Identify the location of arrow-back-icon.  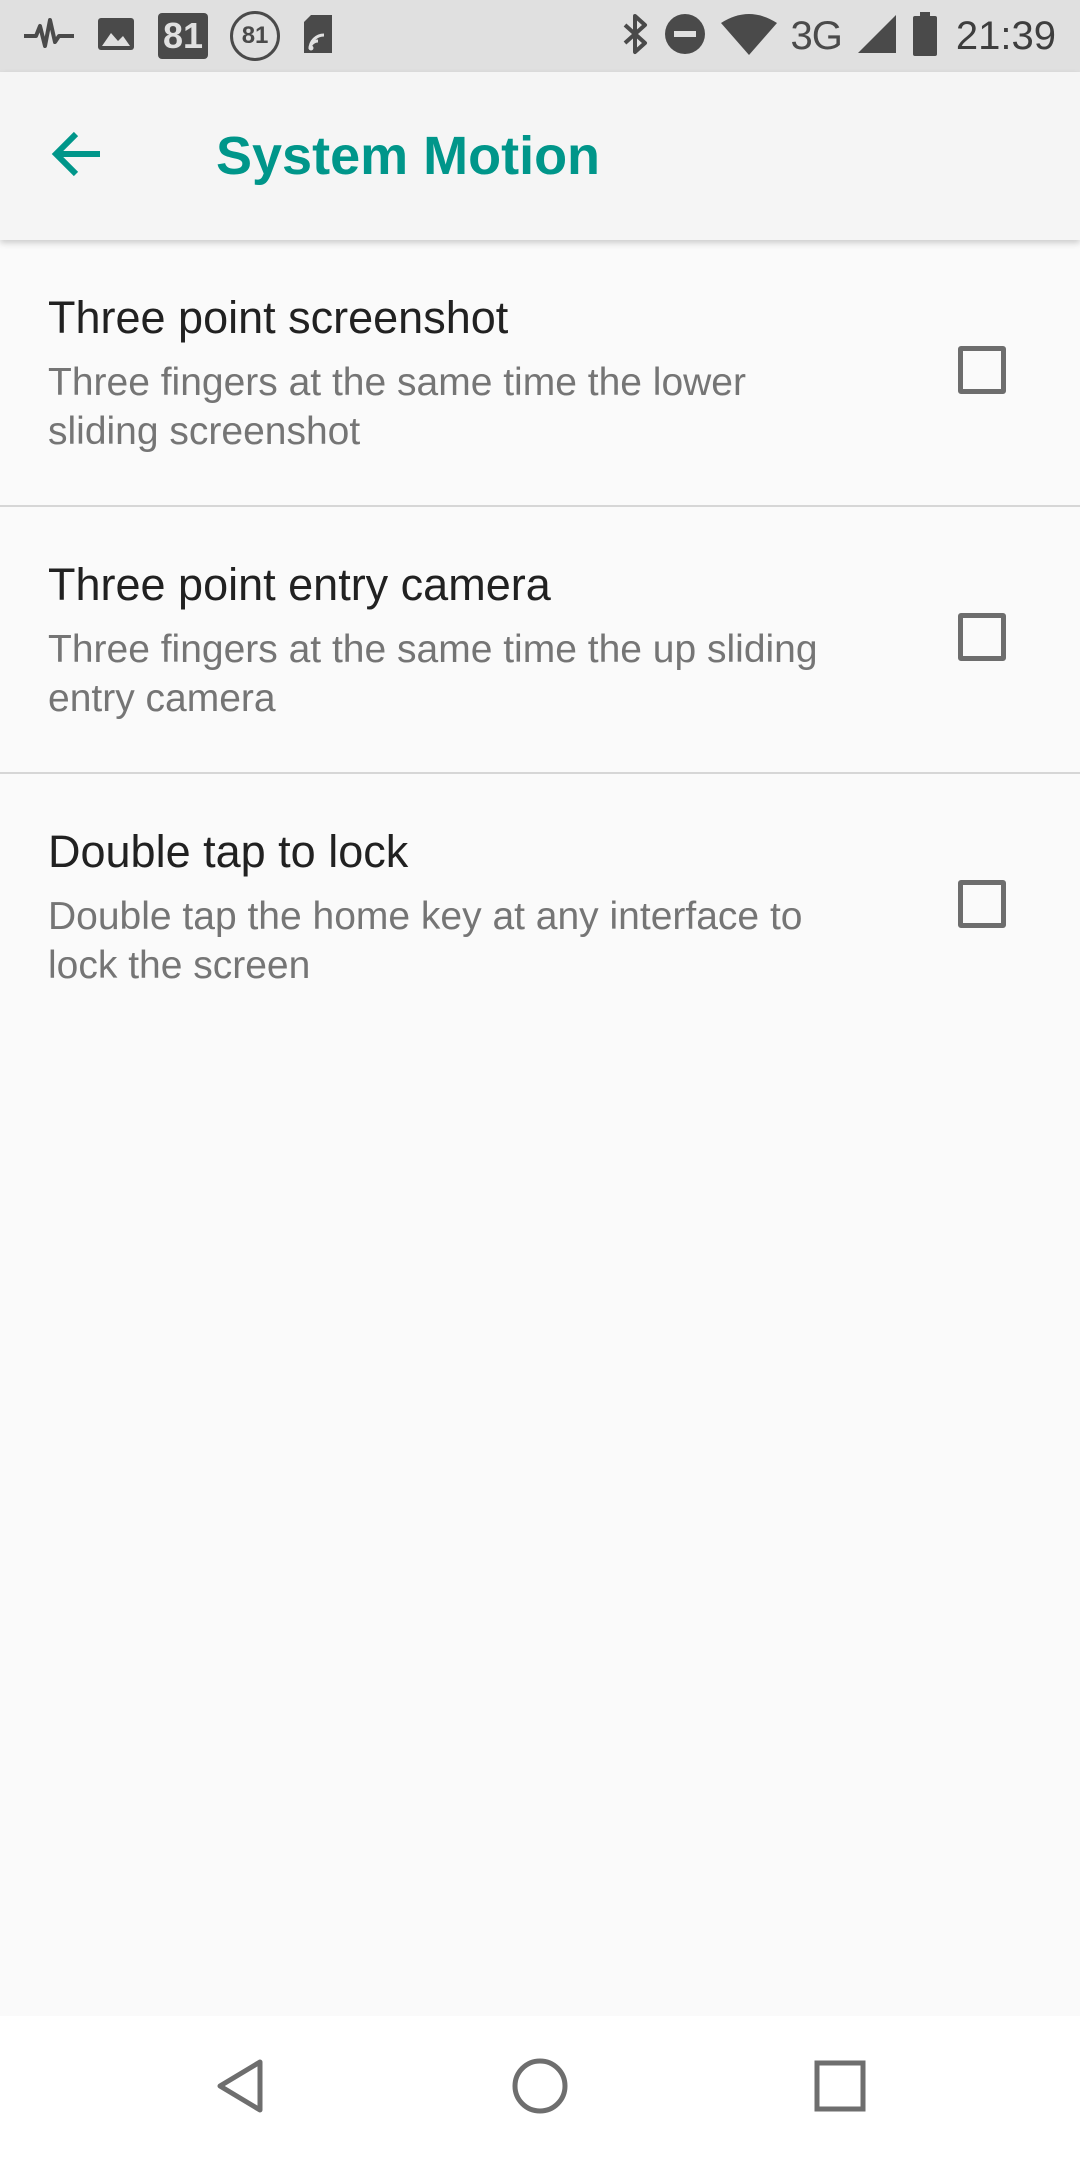
(78, 156).